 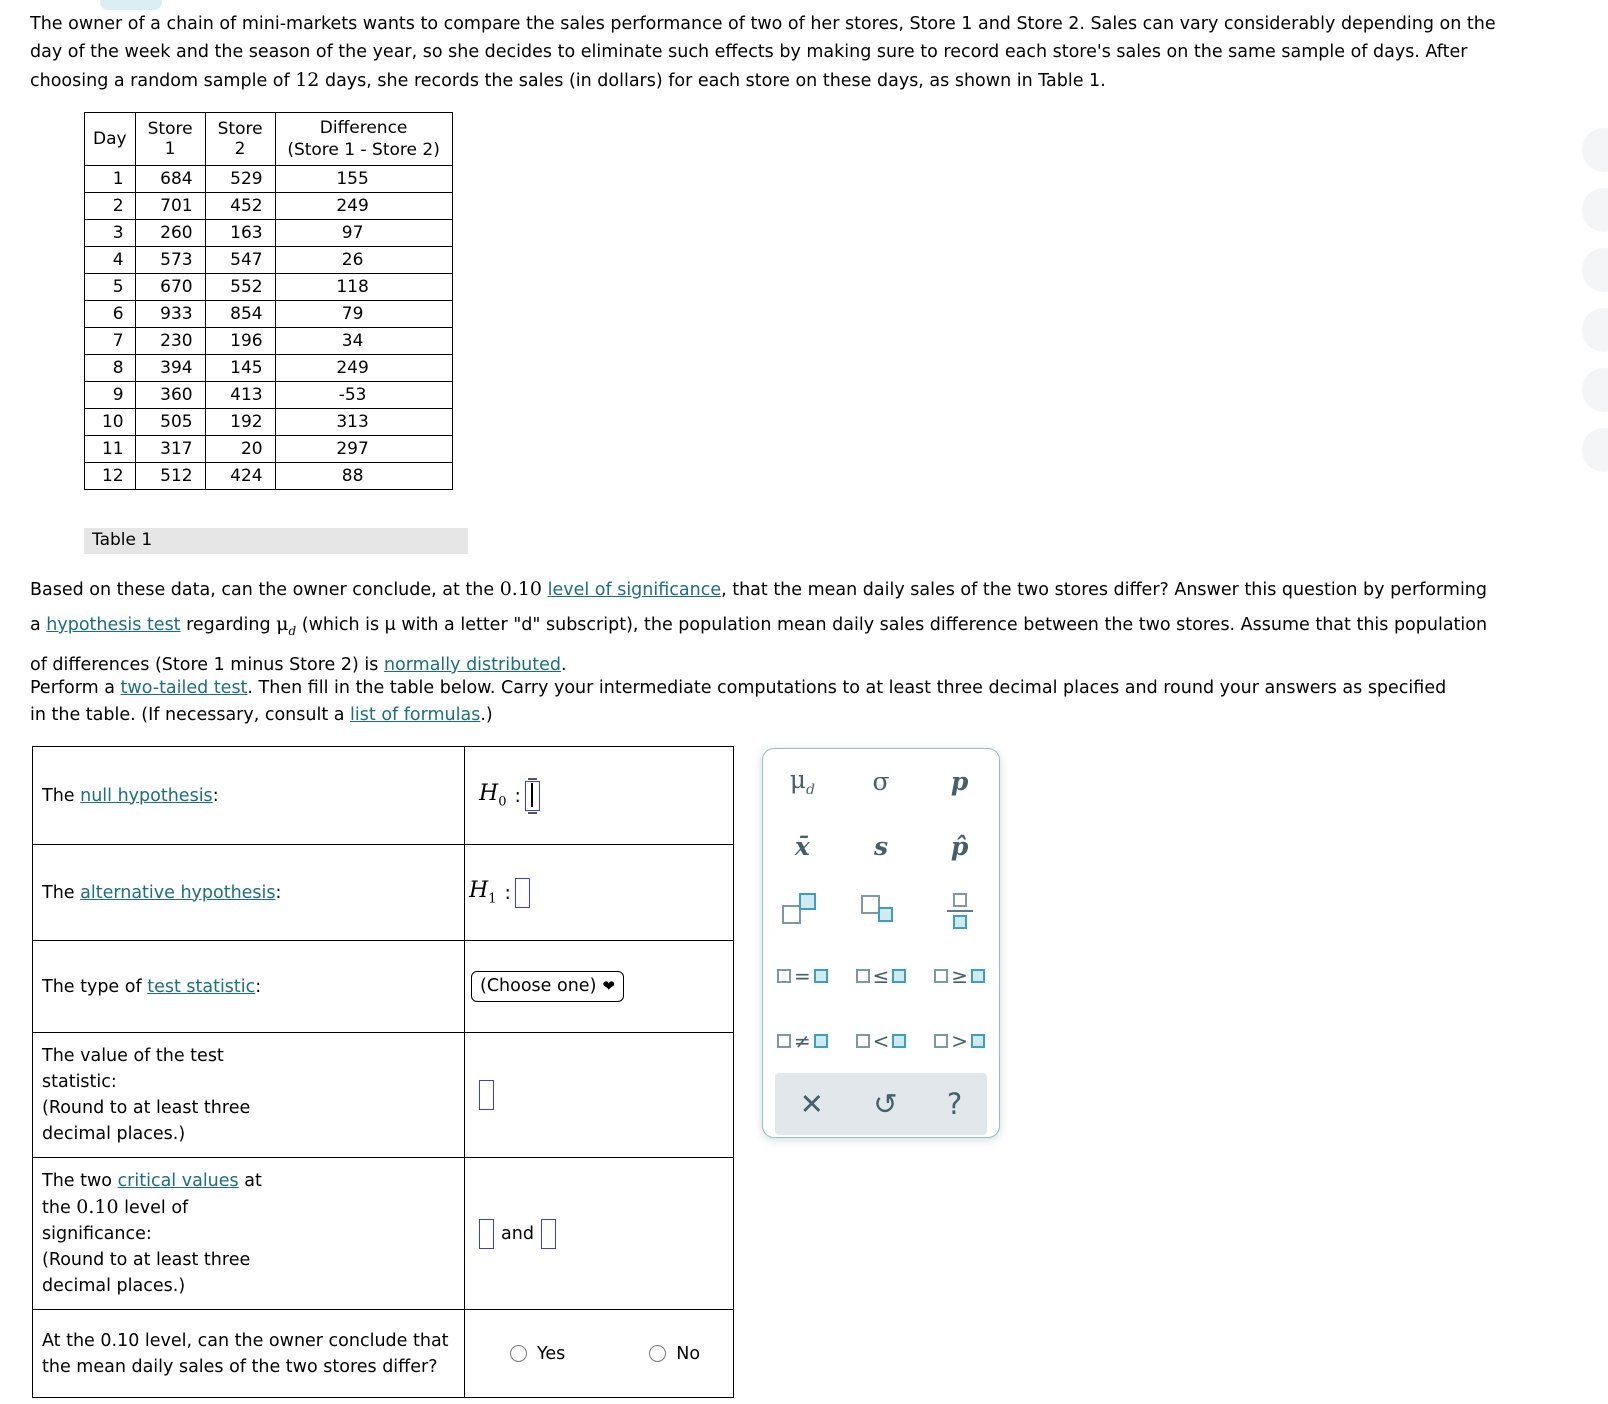 I want to click on palette-button-subscript, so click(x=881, y=911).